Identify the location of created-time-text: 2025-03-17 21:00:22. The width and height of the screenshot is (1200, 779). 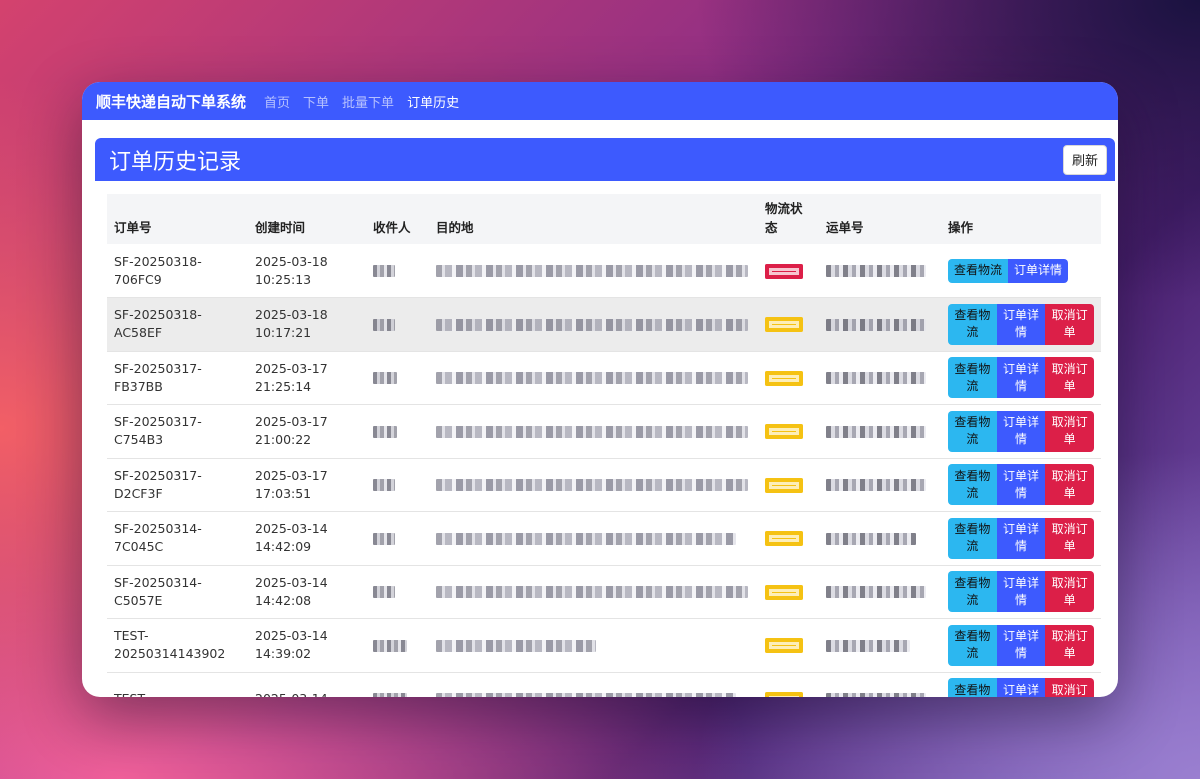
(291, 431).